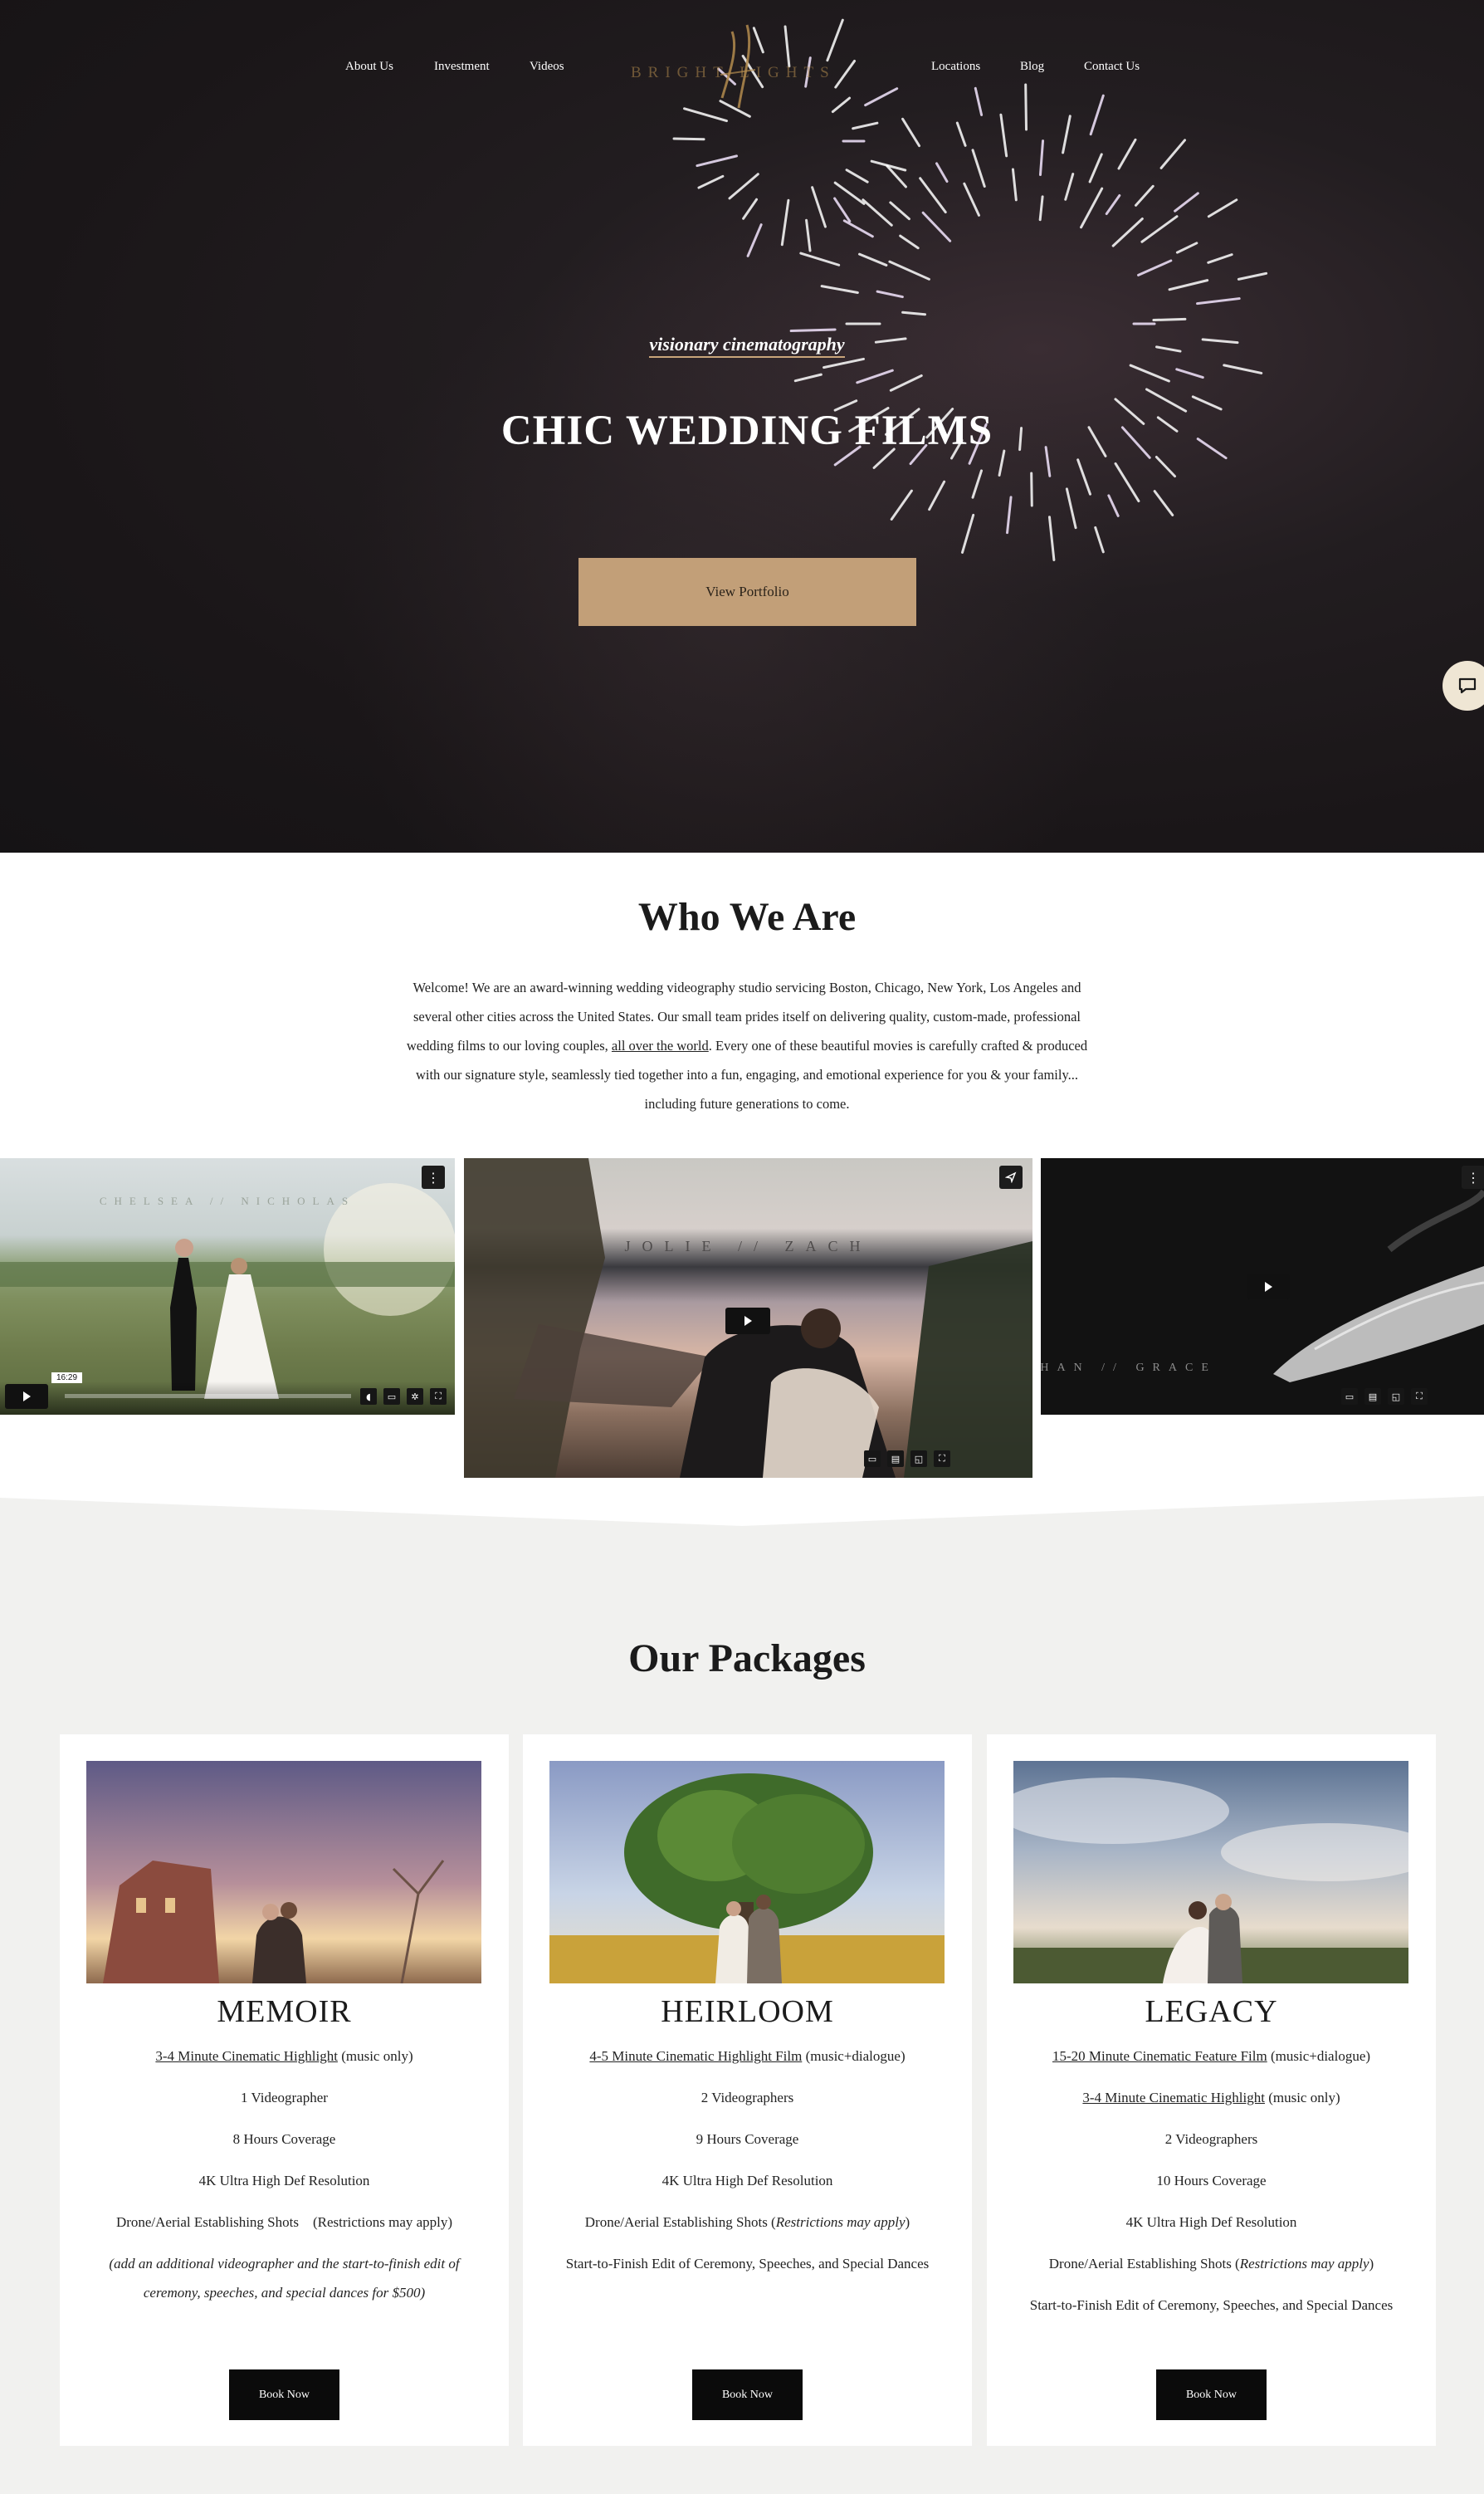 The image size is (1484, 2494). I want to click on video-player-jolie-zach: JOLIE // ZACH ▭ ▤ ◱ ⛶, so click(748, 1318).